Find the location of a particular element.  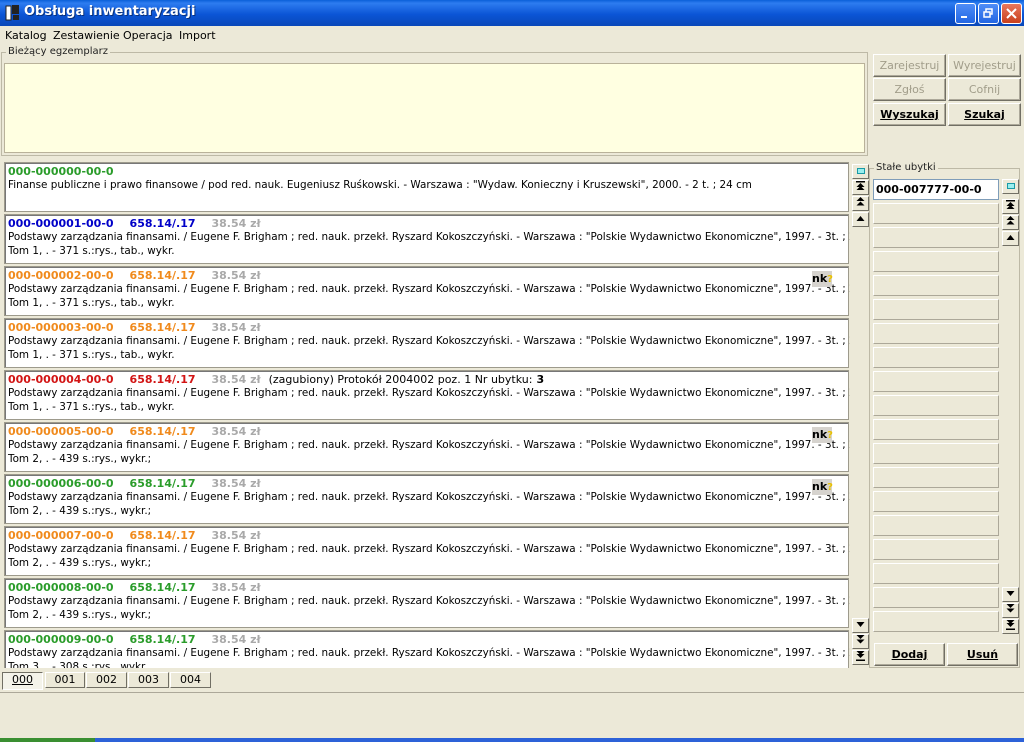

first-page-icon is located at coordinates (860, 185).